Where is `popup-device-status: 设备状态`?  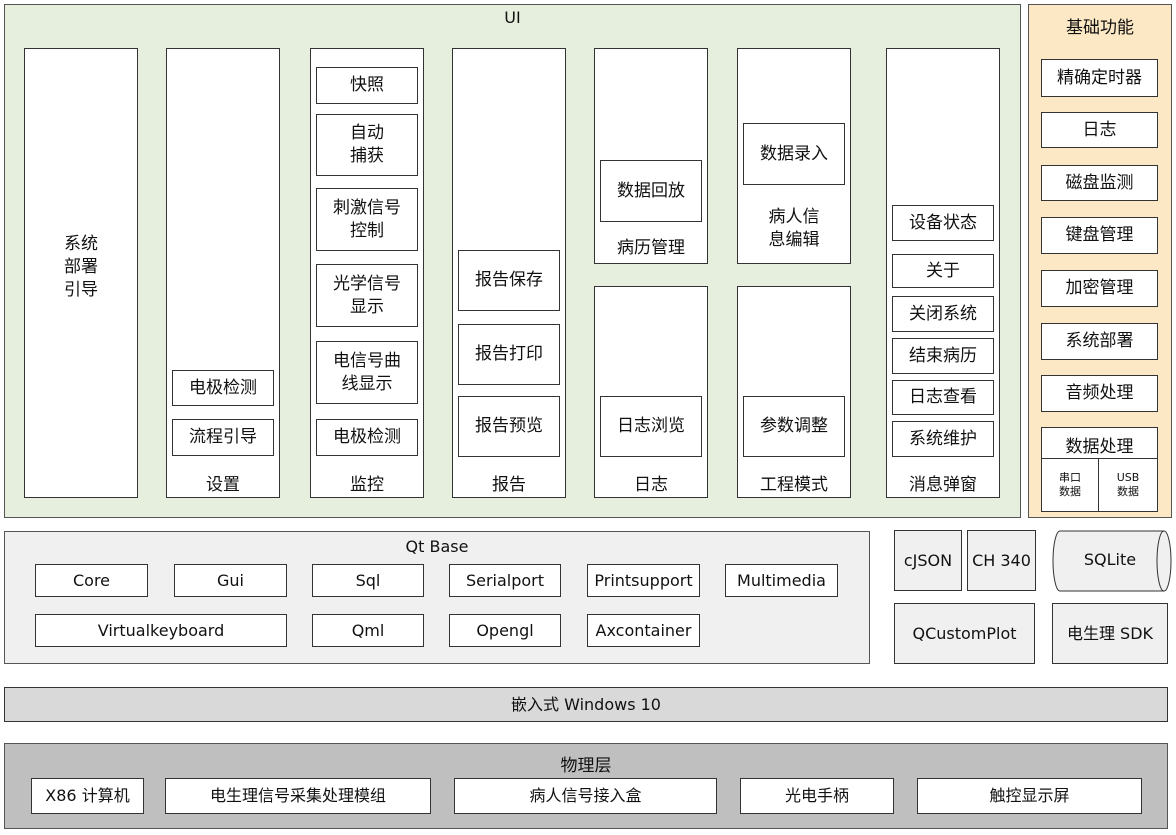 popup-device-status: 设备状态 is located at coordinates (943, 223).